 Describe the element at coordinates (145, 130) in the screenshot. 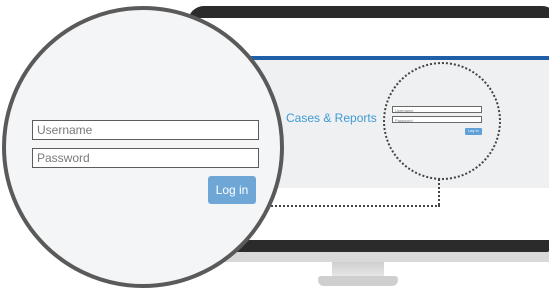

I see `username-field: Username` at that location.